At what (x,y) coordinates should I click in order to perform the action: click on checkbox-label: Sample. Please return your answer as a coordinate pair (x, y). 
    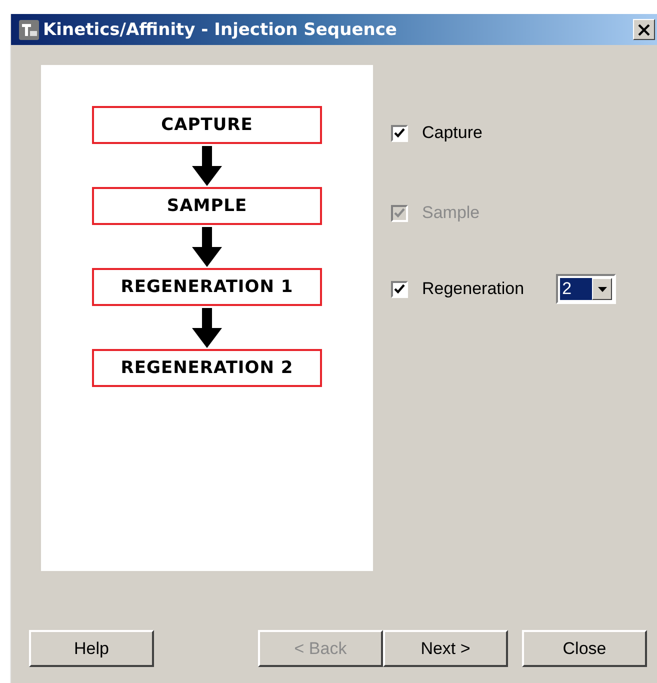
    Looking at the image, I should click on (451, 213).